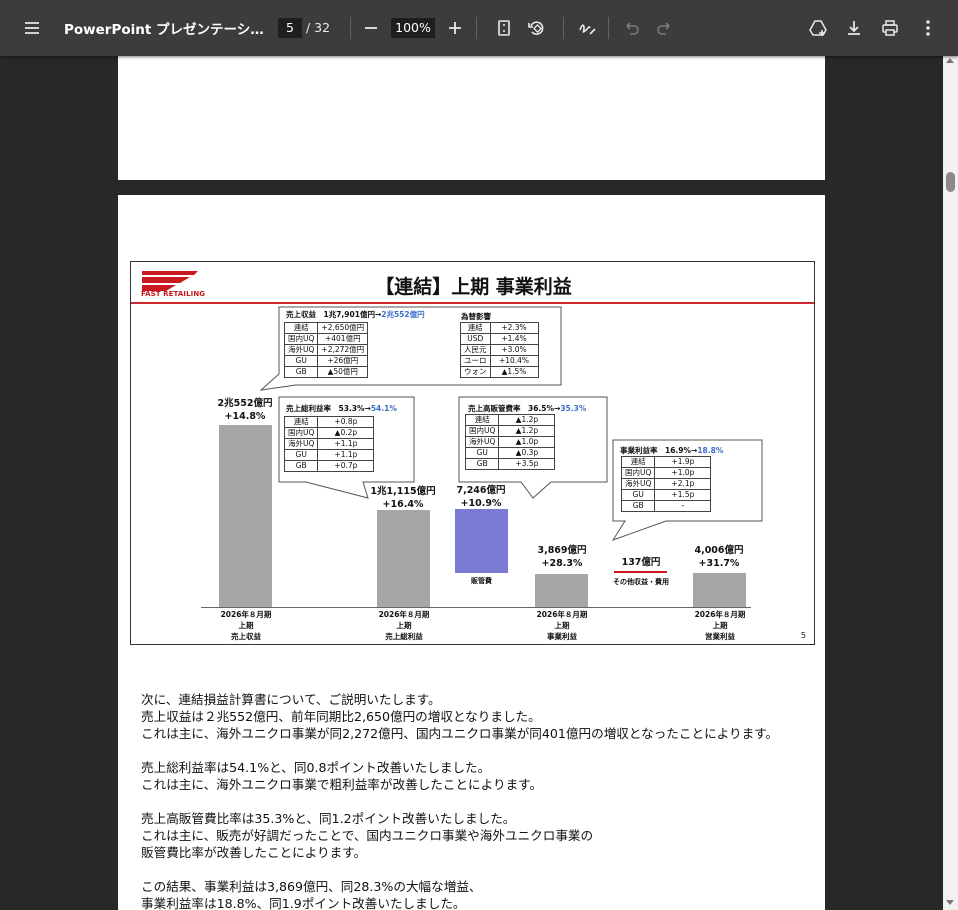 Image resolution: width=958 pixels, height=910 pixels. Describe the element at coordinates (641, 582) in the screenshot. I see `other-inner-label: その他収益・費用` at that location.